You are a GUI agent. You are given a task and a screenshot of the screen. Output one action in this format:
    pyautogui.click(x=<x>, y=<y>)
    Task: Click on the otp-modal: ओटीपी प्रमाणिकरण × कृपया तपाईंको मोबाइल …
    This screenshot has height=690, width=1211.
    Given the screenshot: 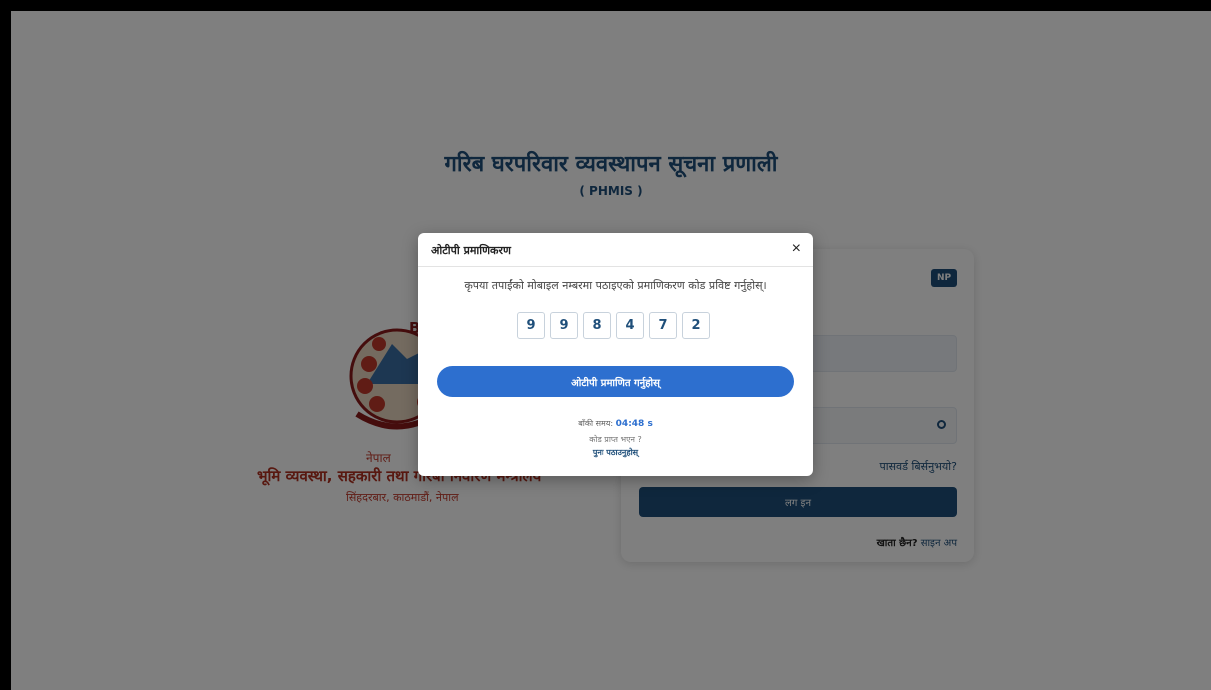 What is the action you would take?
    pyautogui.click(x=615, y=354)
    